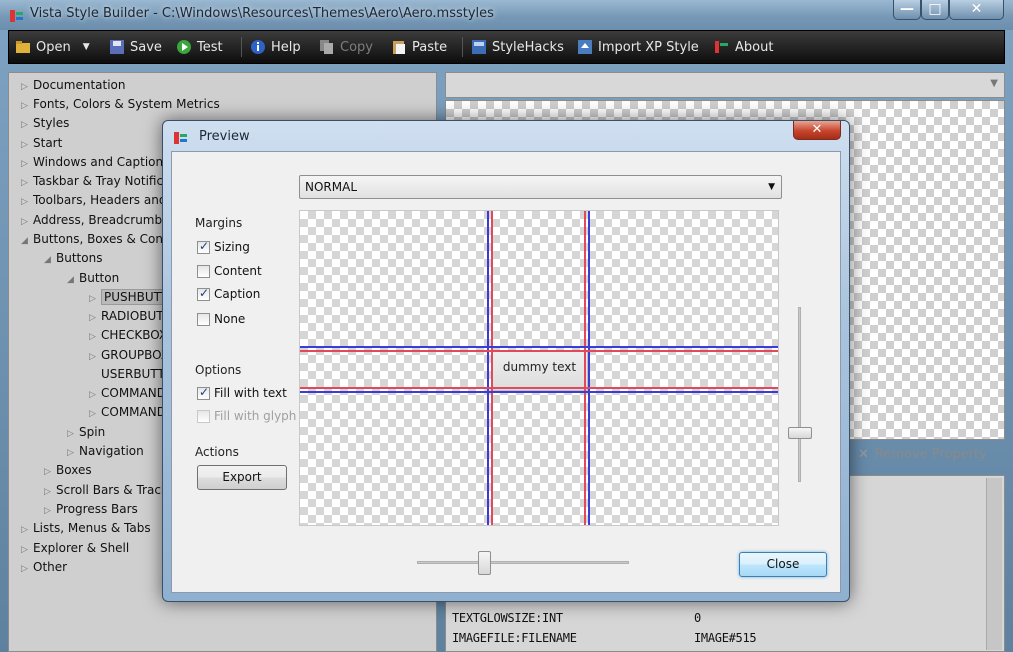 The width and height of the screenshot is (1013, 652). Describe the element at coordinates (783, 564) in the screenshot. I see `close-button: Close` at that location.